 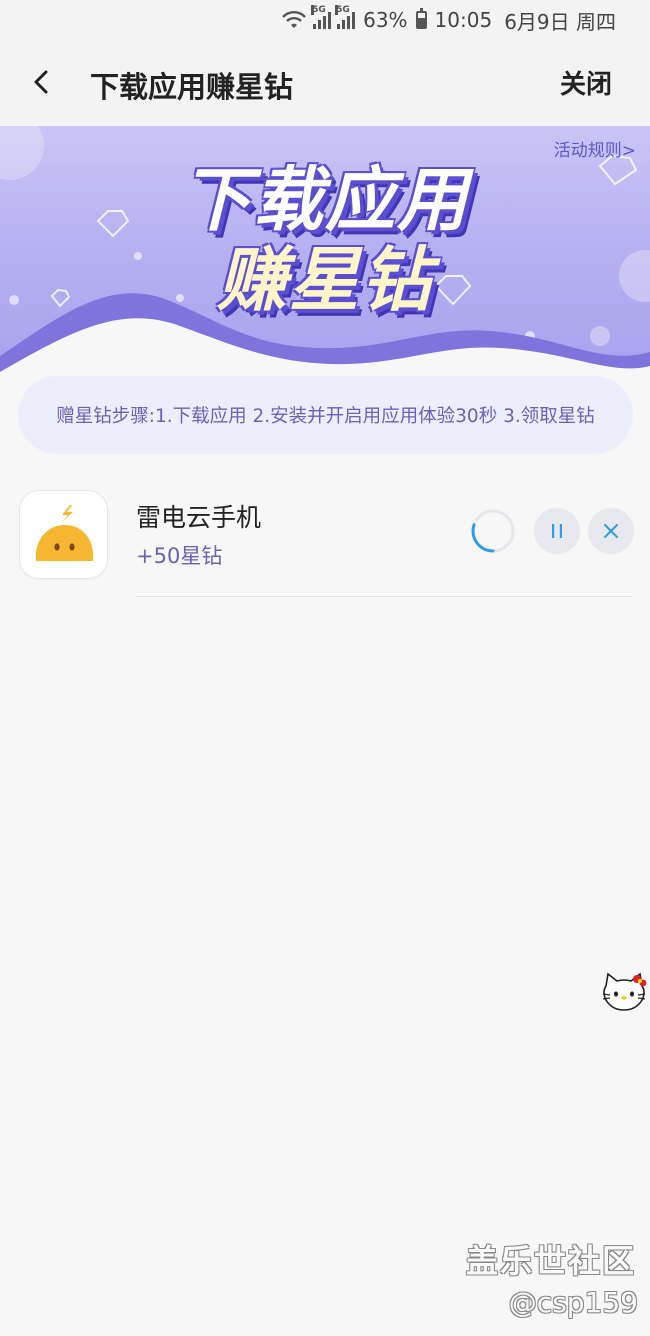 I want to click on app-icon, so click(x=63, y=534).